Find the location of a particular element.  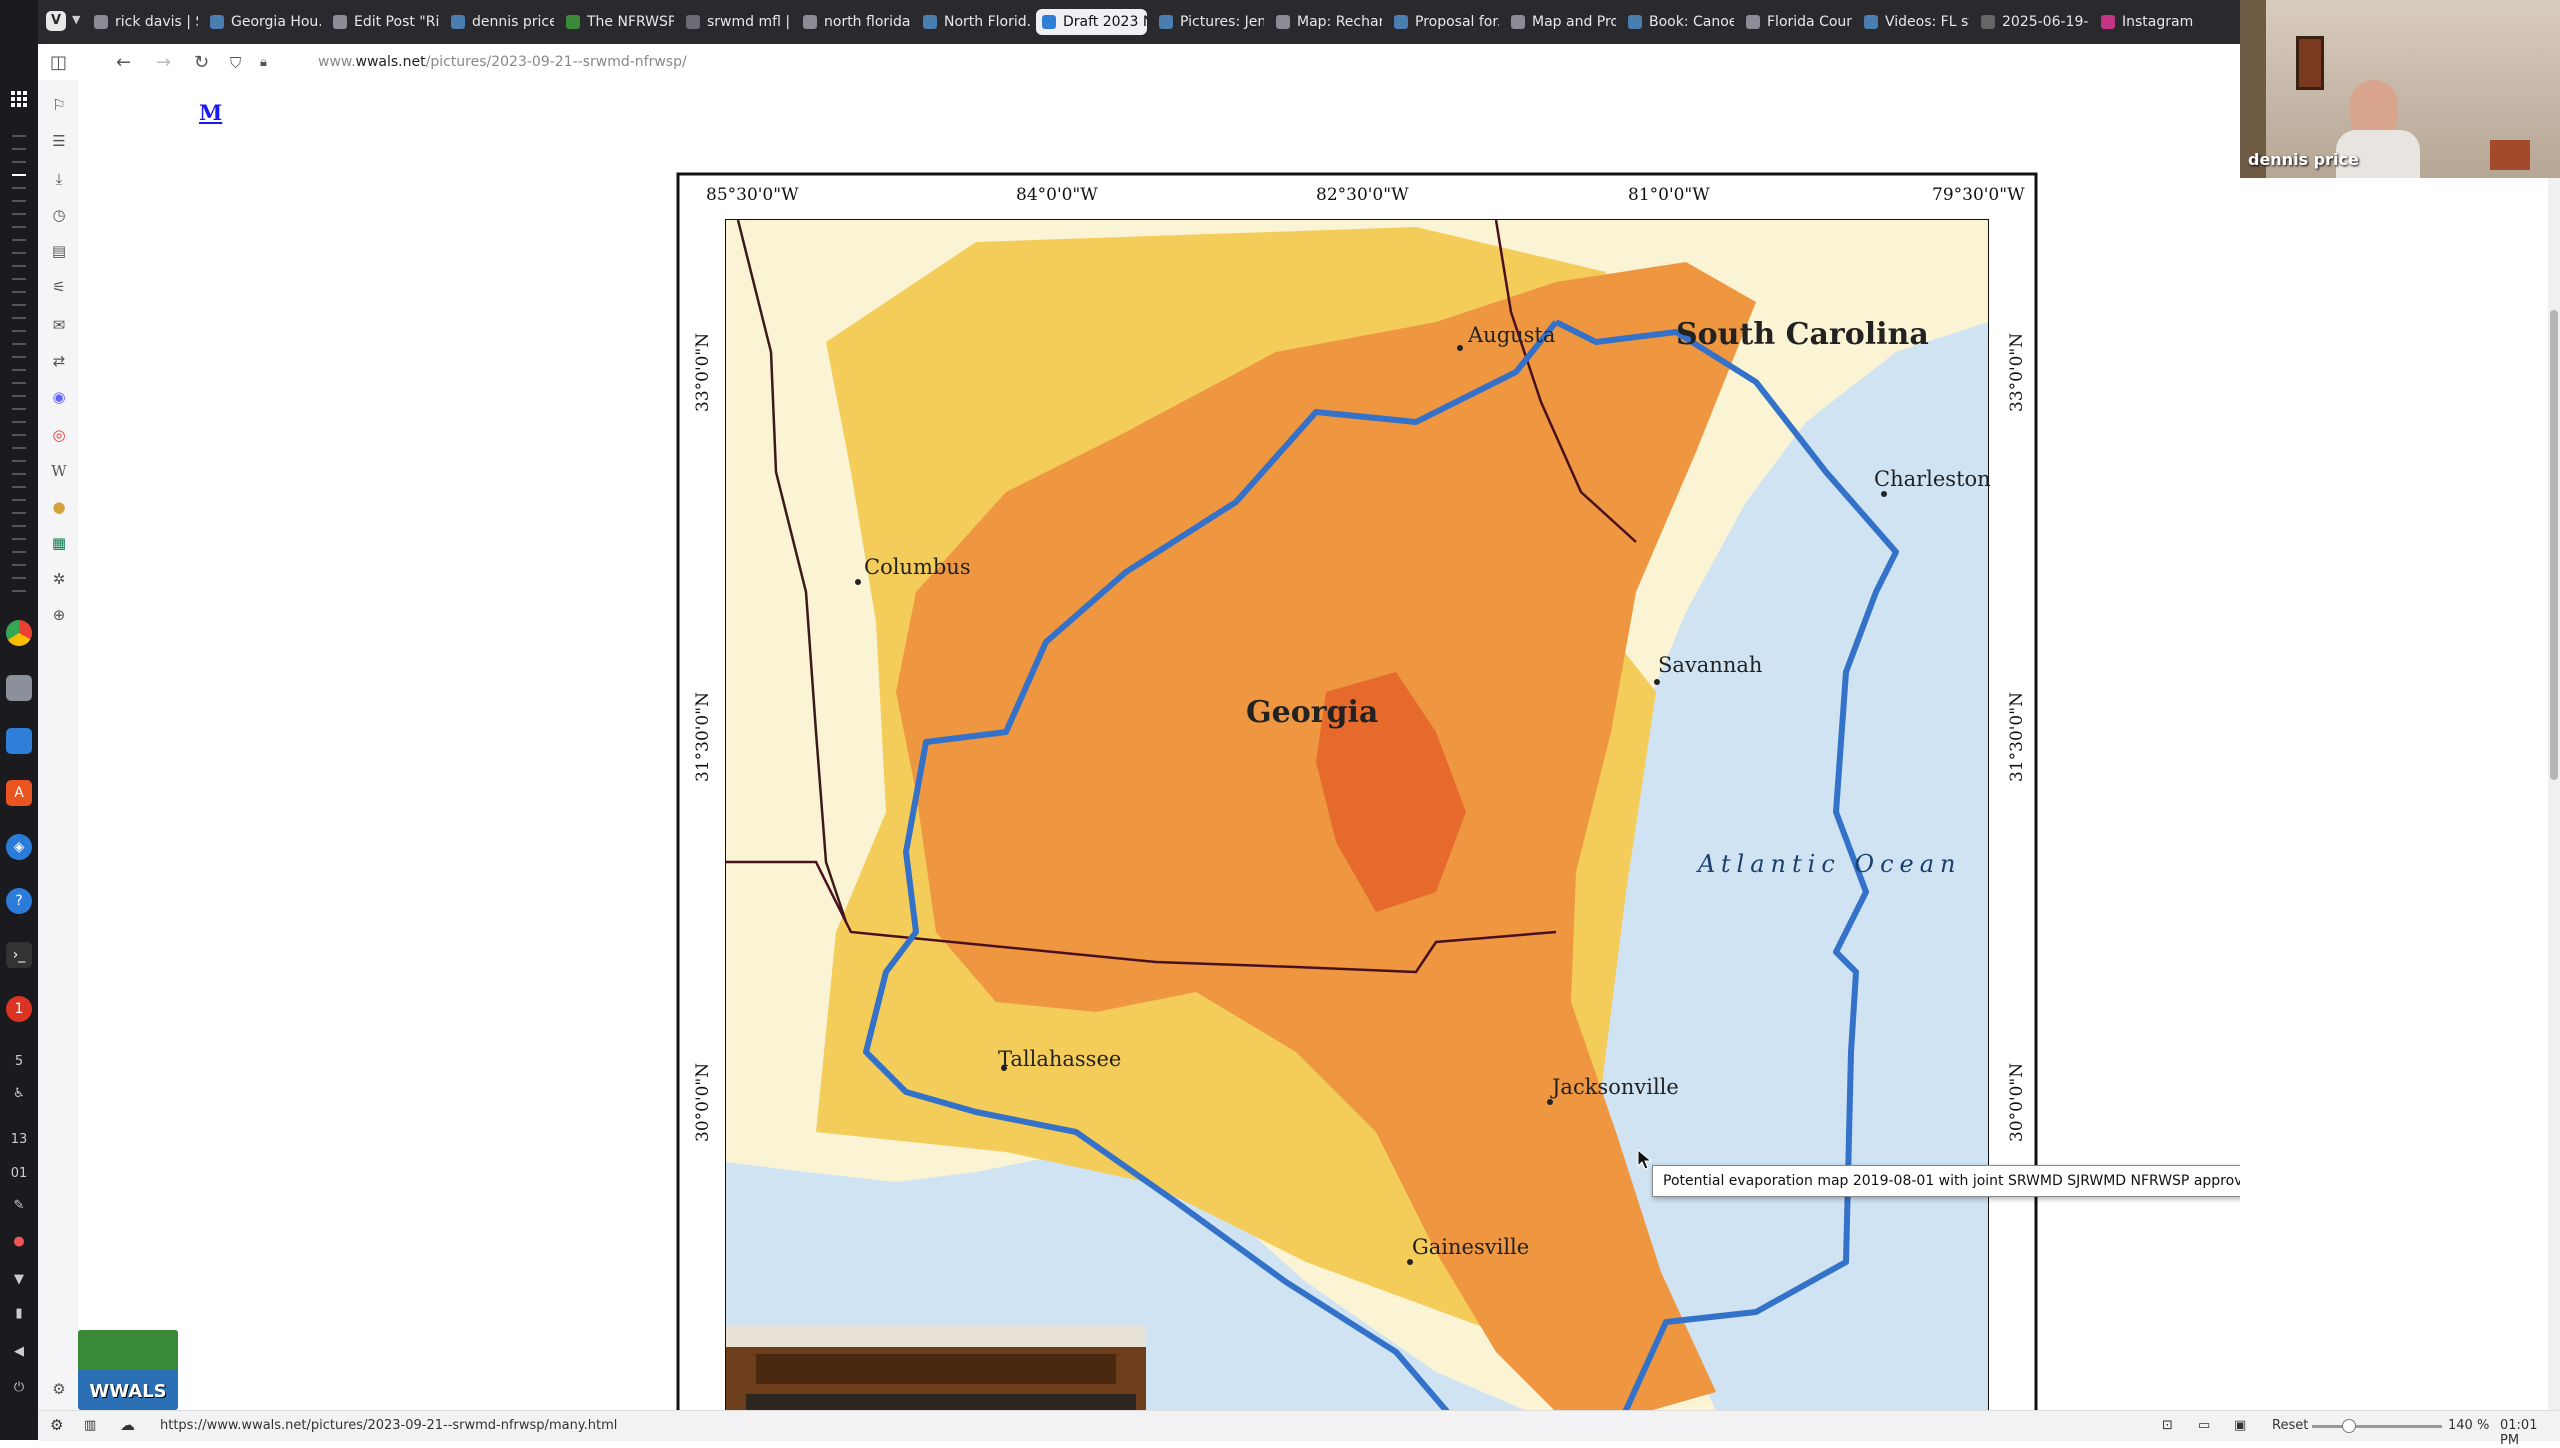

capture-icon: ⊡ is located at coordinates (2167, 1425).